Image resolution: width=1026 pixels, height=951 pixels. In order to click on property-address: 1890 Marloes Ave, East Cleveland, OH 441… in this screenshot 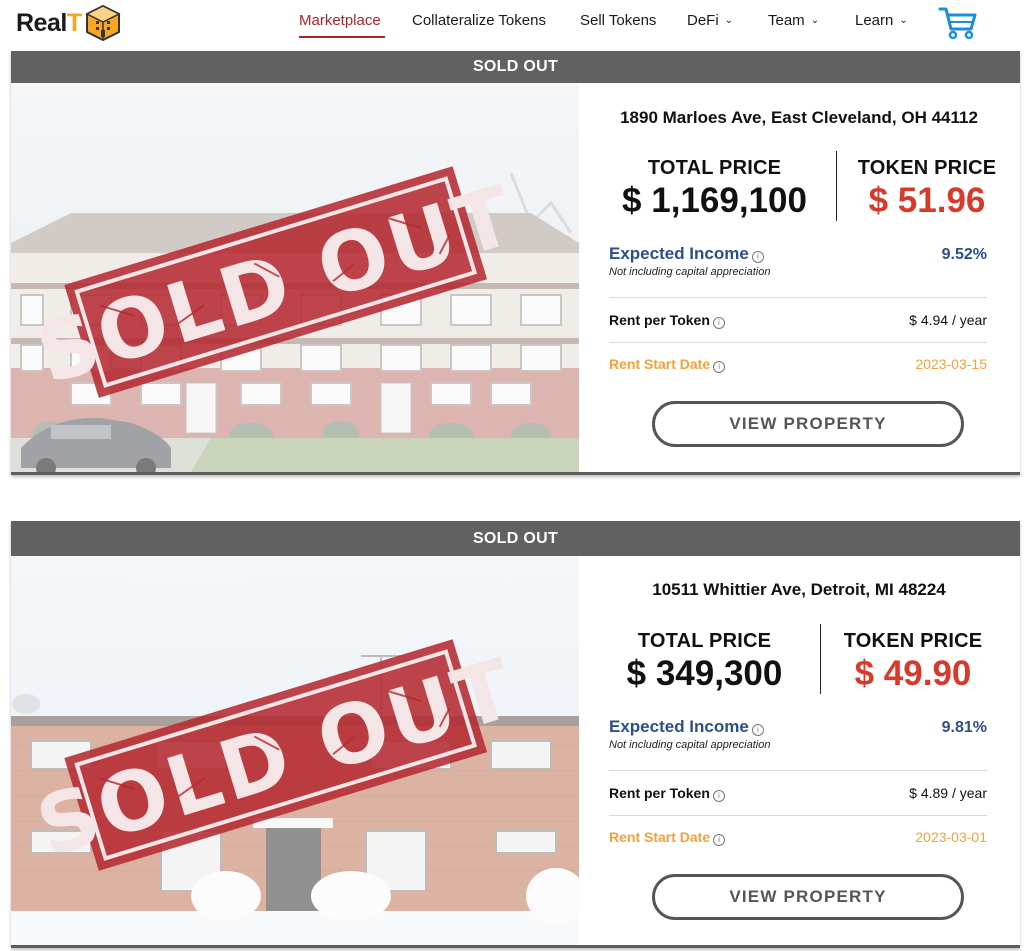, I will do `click(799, 117)`.